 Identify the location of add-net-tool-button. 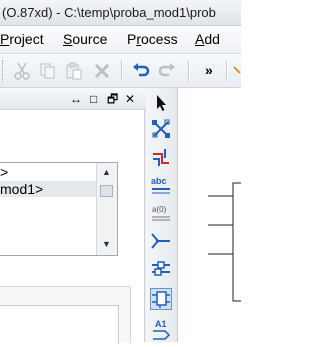
(161, 129).